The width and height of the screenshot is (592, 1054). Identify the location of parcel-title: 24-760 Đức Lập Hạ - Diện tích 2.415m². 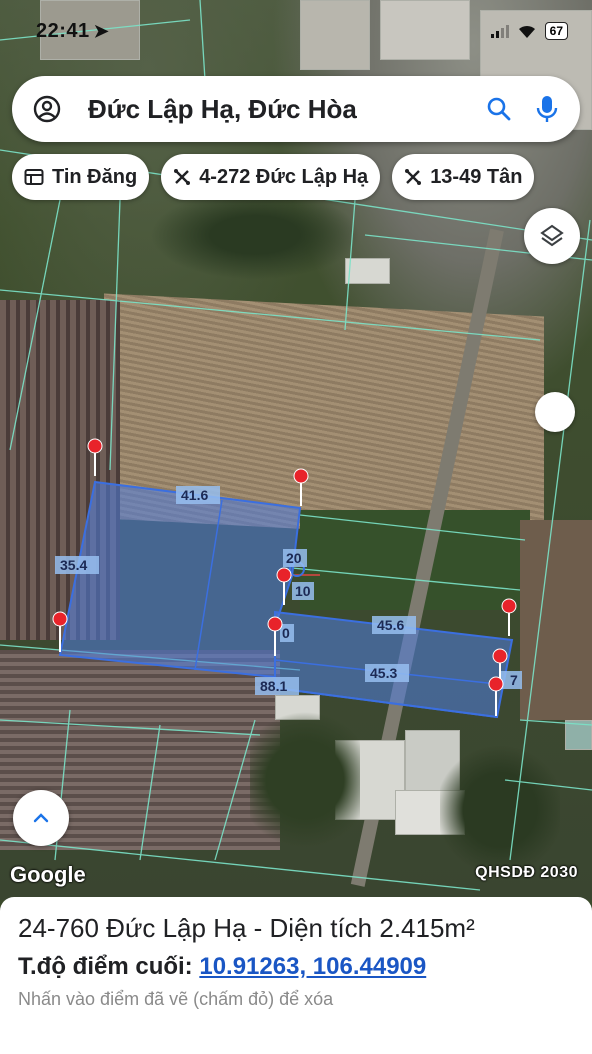
(246, 928).